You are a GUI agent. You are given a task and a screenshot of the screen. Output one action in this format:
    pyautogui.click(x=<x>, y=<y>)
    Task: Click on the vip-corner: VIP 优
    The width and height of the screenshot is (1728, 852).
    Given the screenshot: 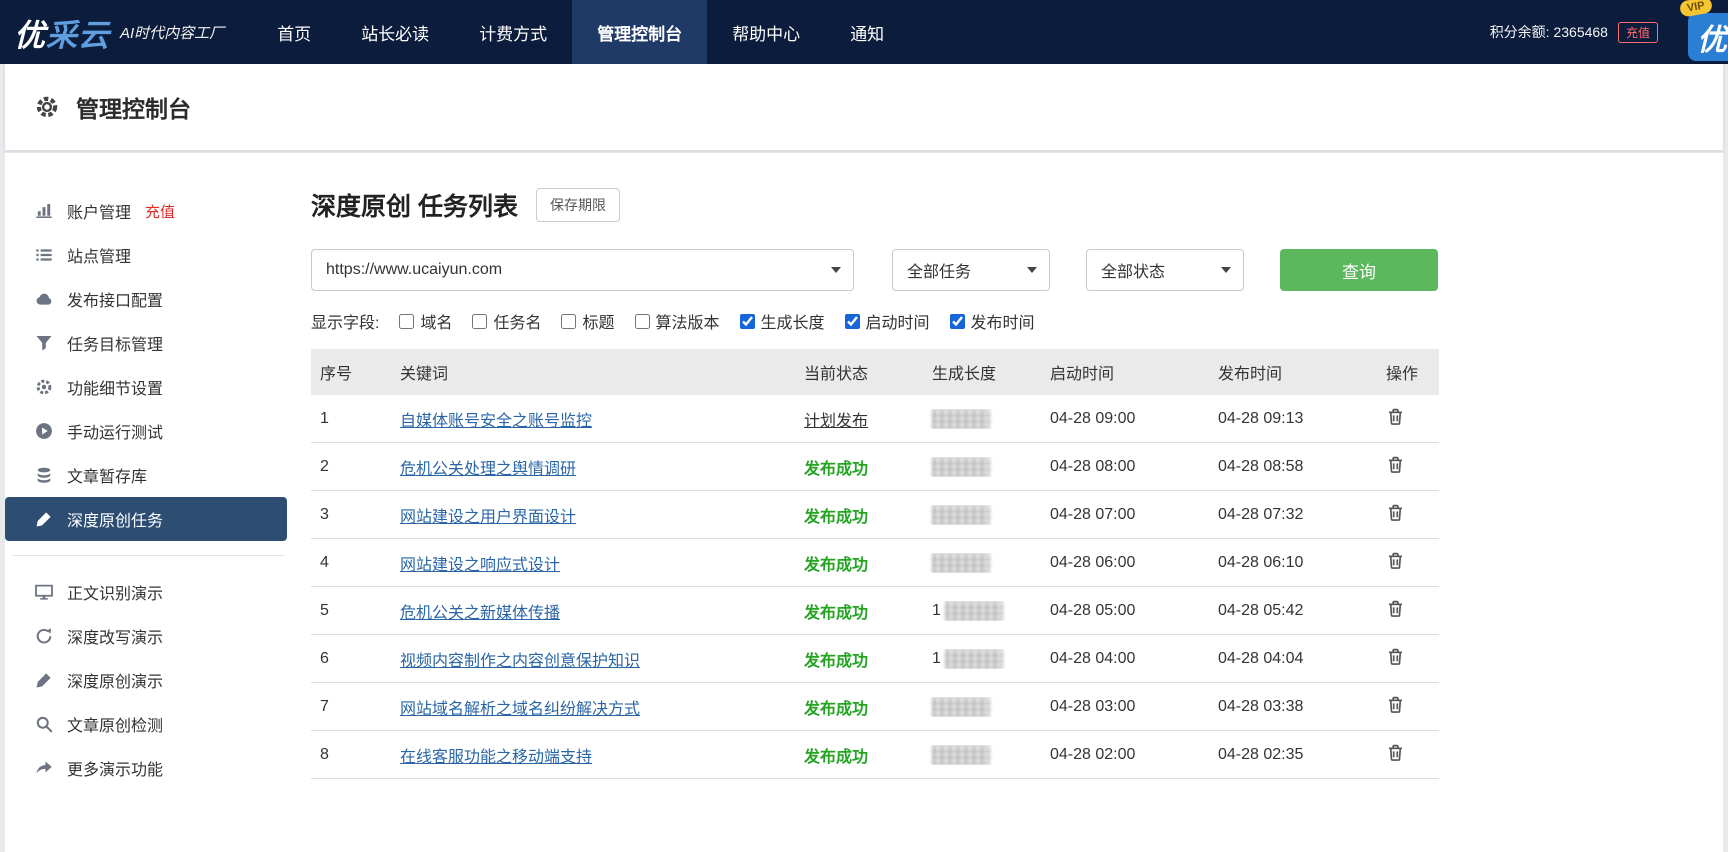 What is the action you would take?
    pyautogui.click(x=1701, y=32)
    